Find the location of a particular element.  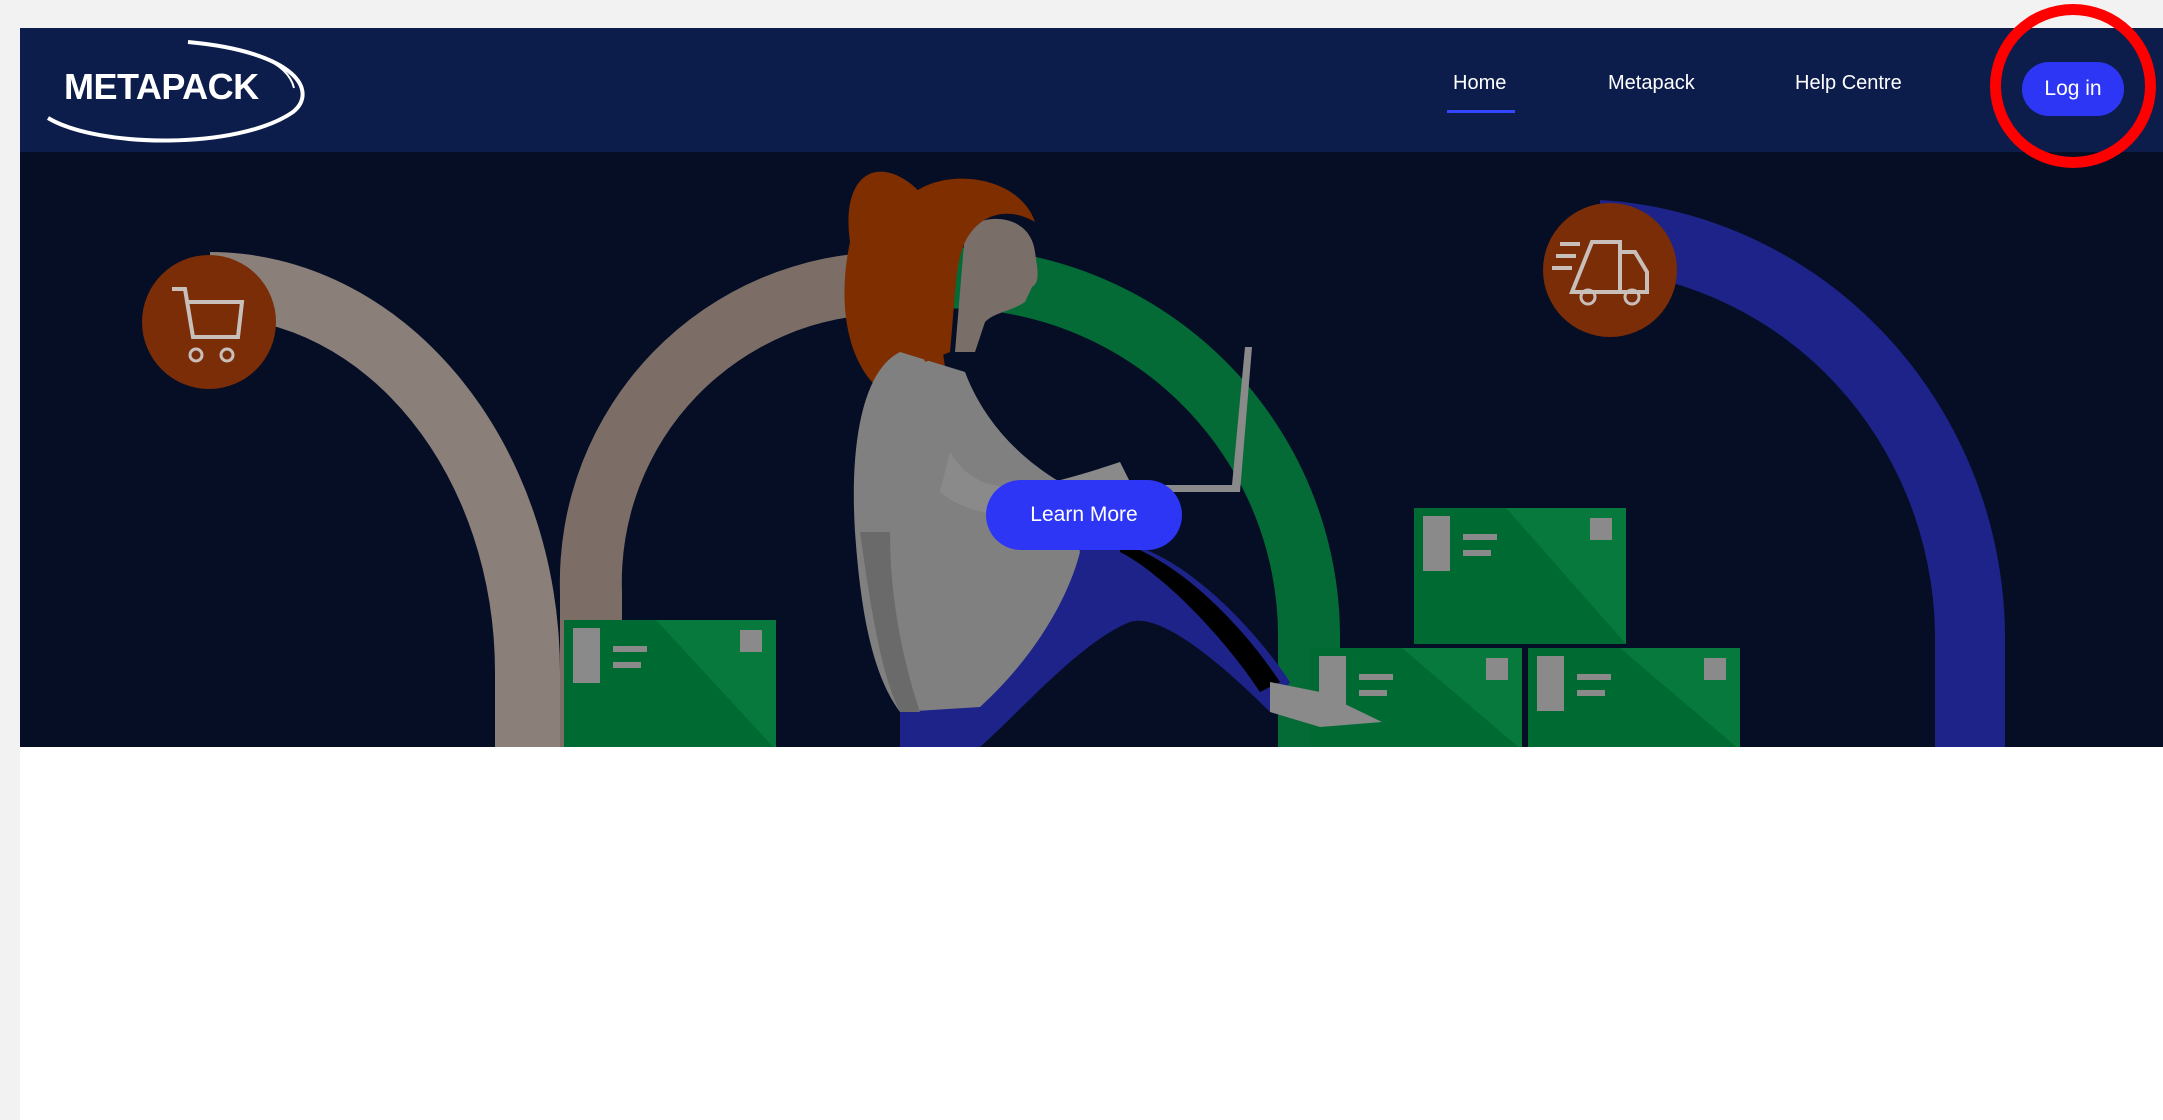

learn-more-button: Learn More is located at coordinates (1084, 515).